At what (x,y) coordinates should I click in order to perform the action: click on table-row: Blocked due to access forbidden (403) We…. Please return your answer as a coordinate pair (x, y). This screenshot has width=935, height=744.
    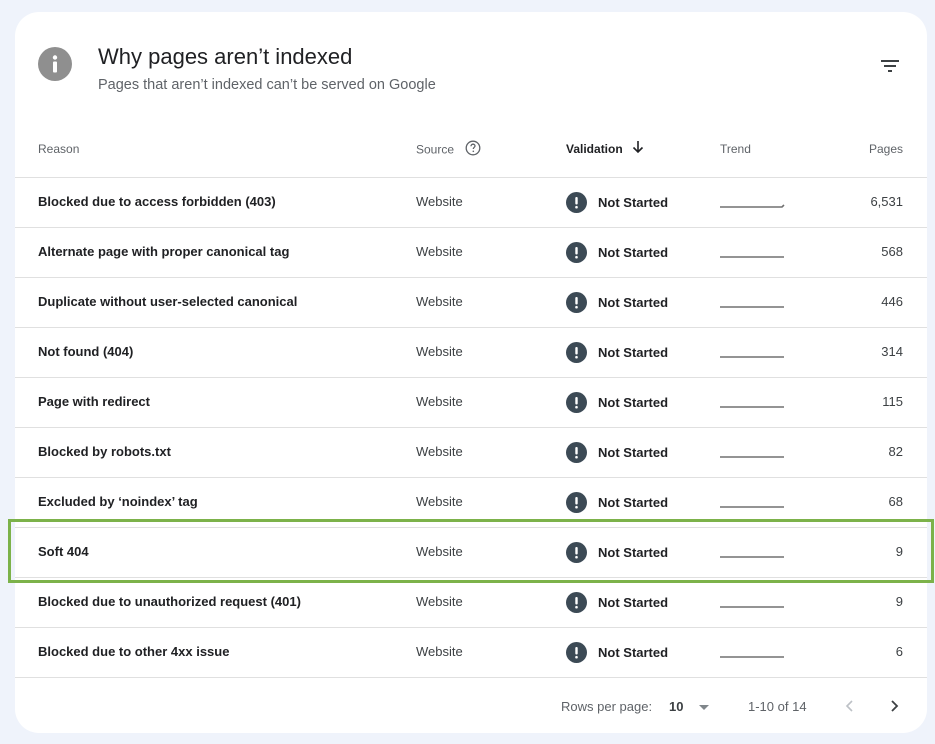
    Looking at the image, I should click on (471, 203).